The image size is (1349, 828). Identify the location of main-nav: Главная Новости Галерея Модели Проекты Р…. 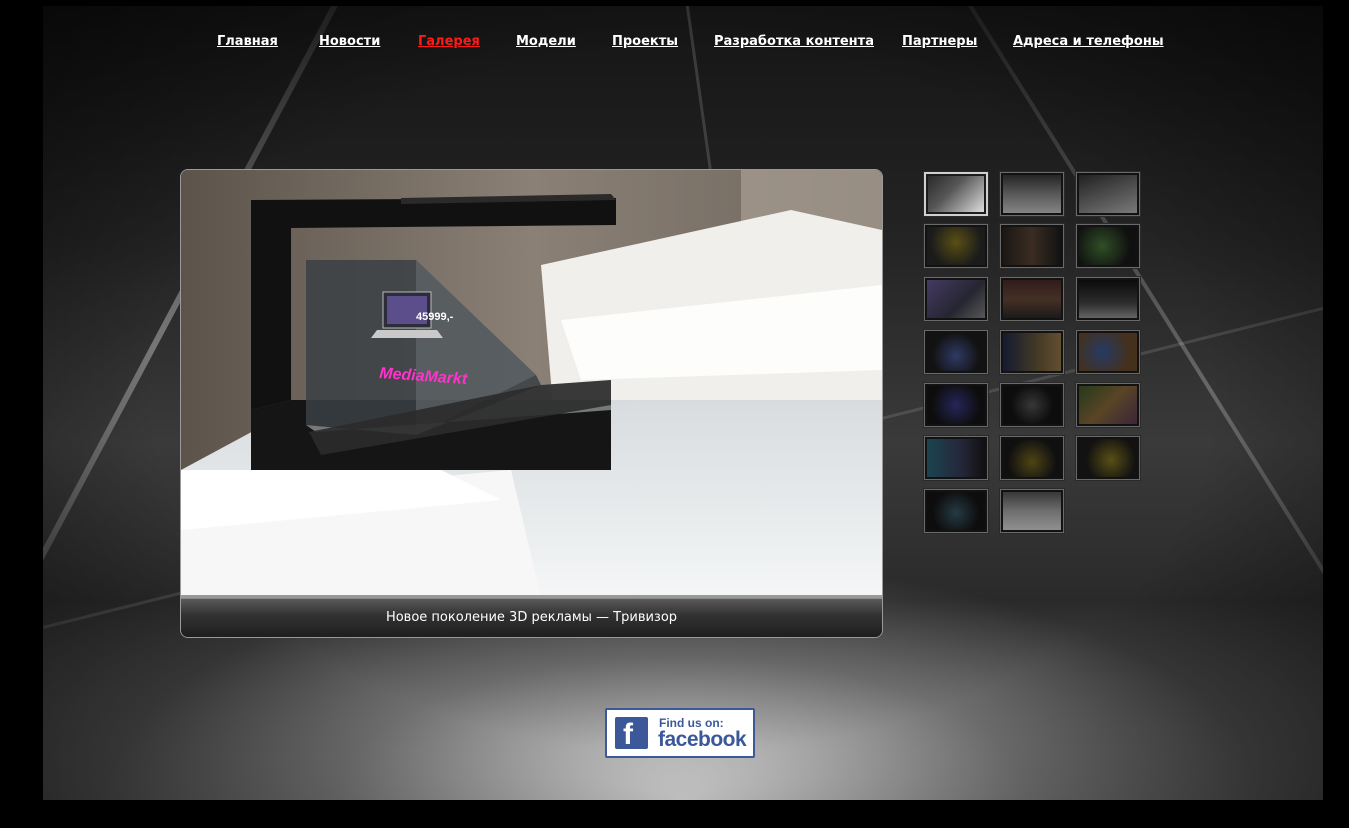
(674, 49).